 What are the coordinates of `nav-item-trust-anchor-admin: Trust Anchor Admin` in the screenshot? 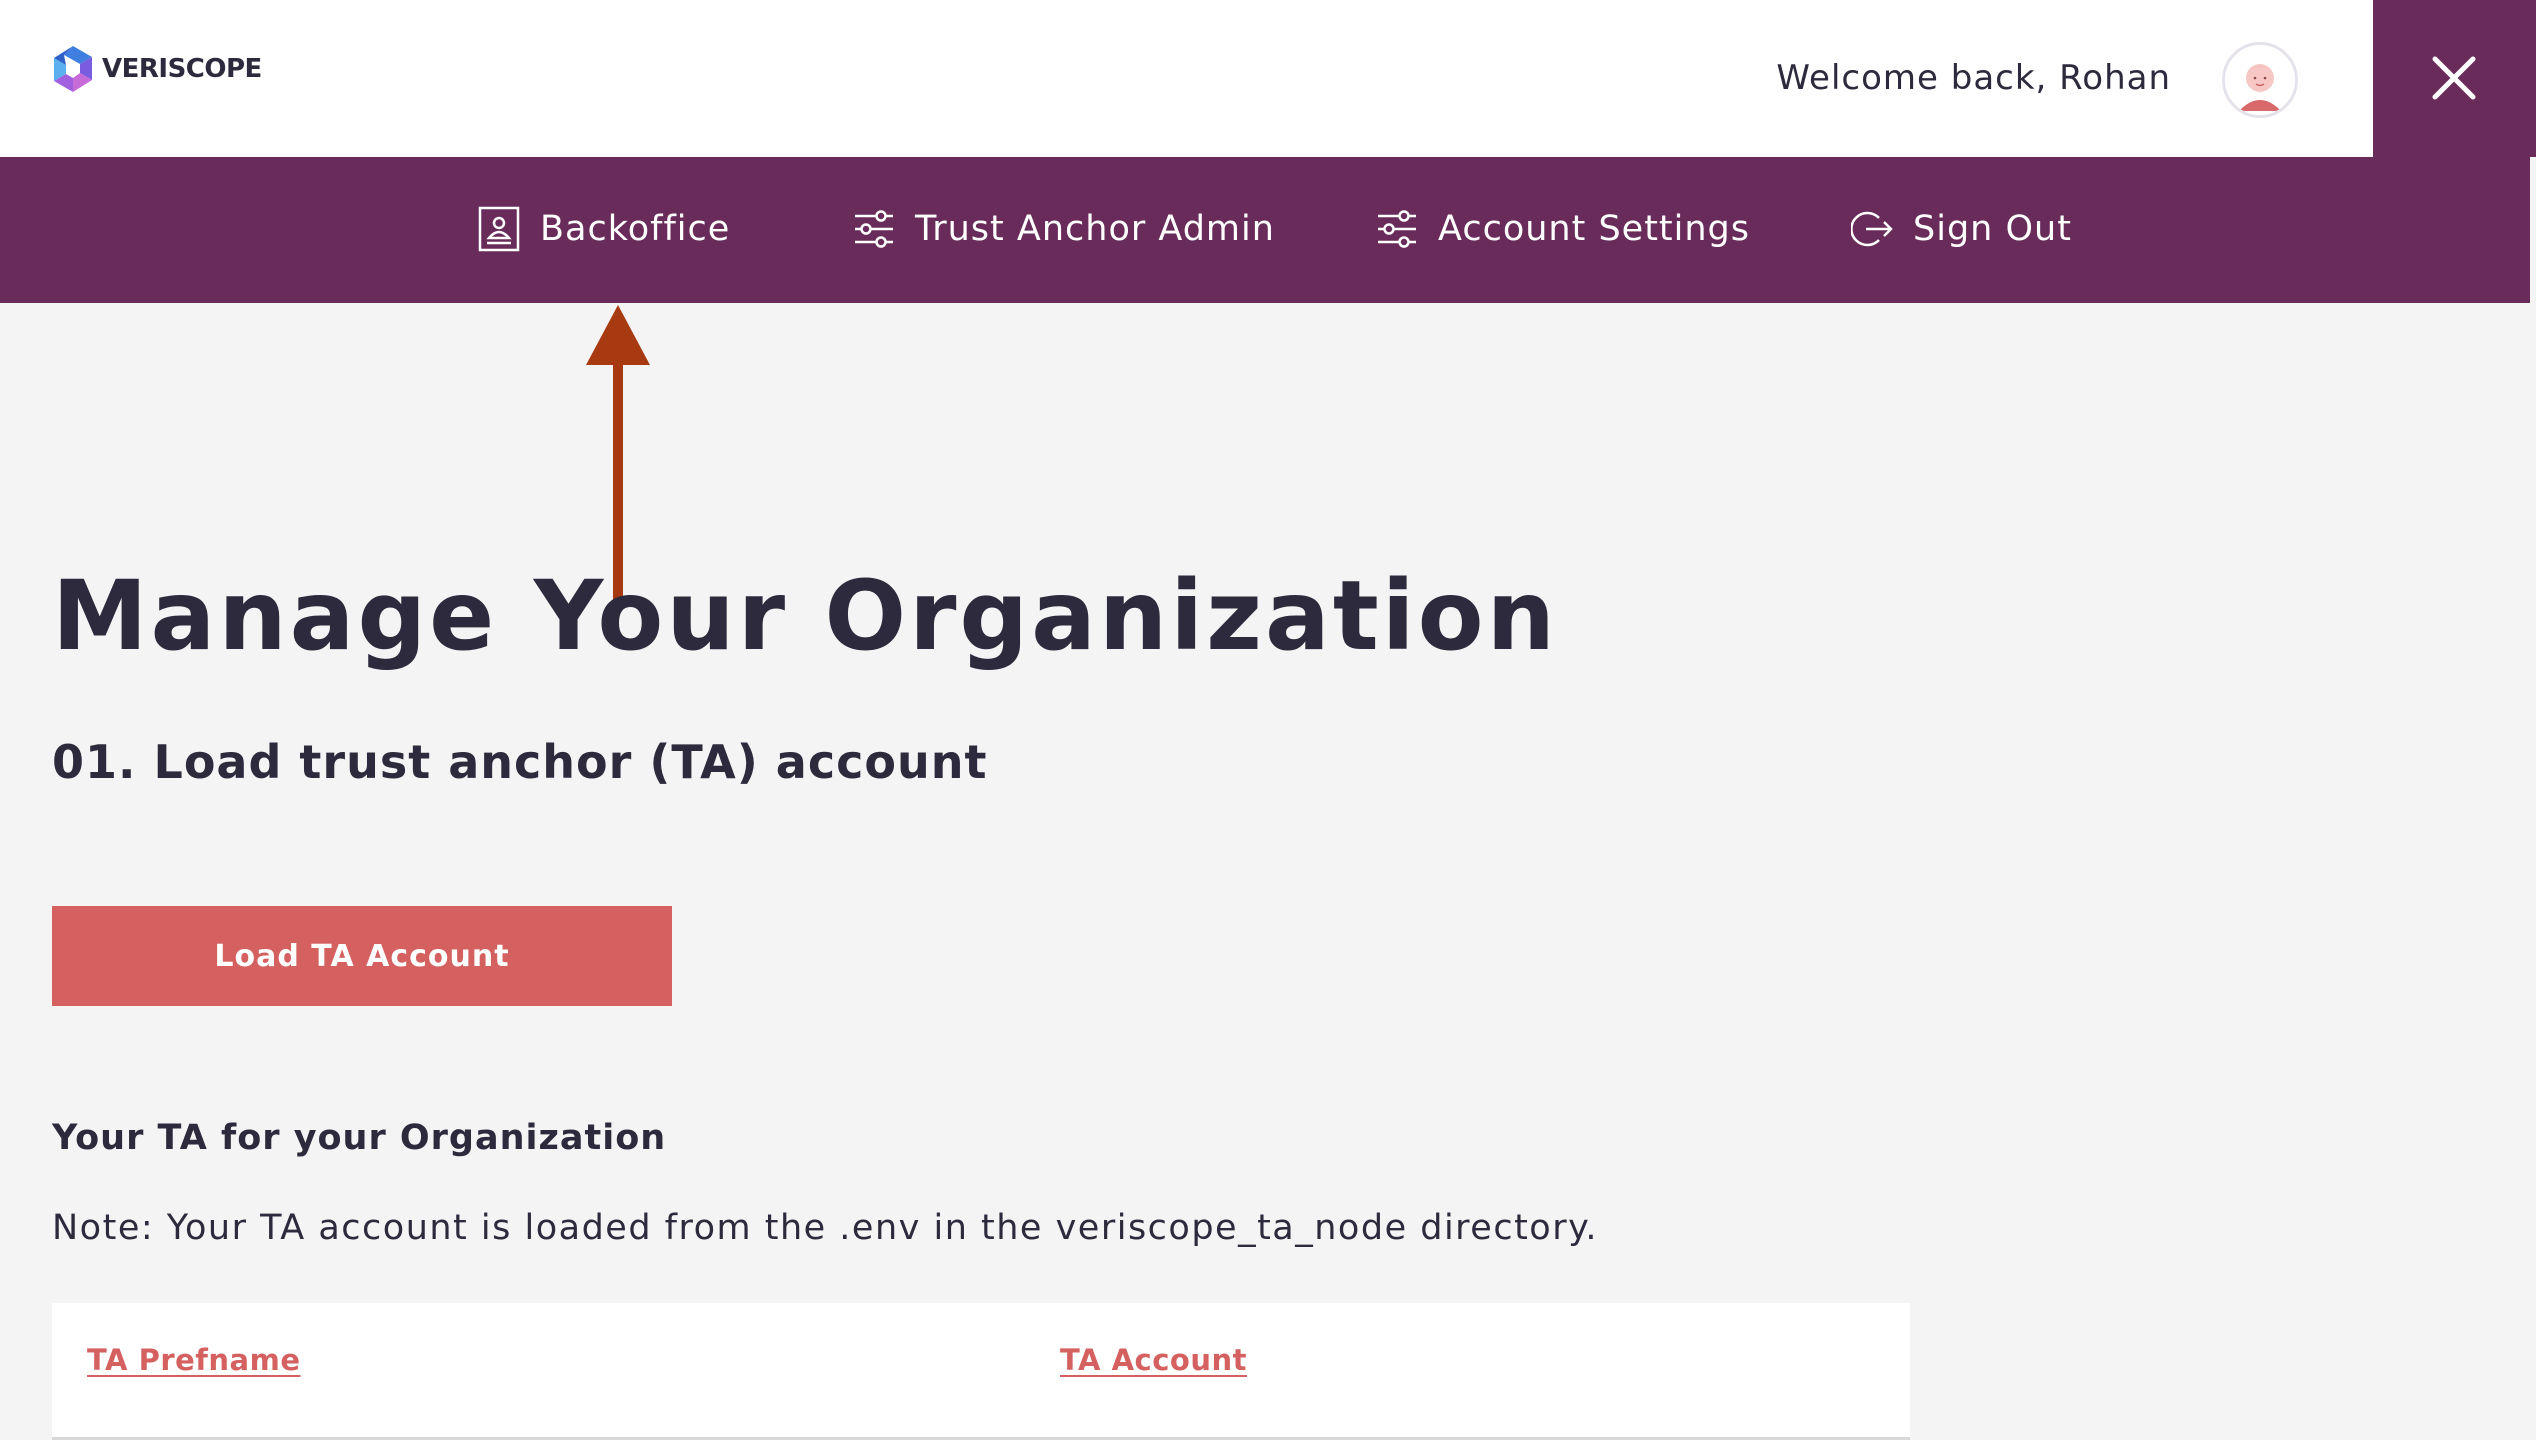 It's located at (1064, 229).